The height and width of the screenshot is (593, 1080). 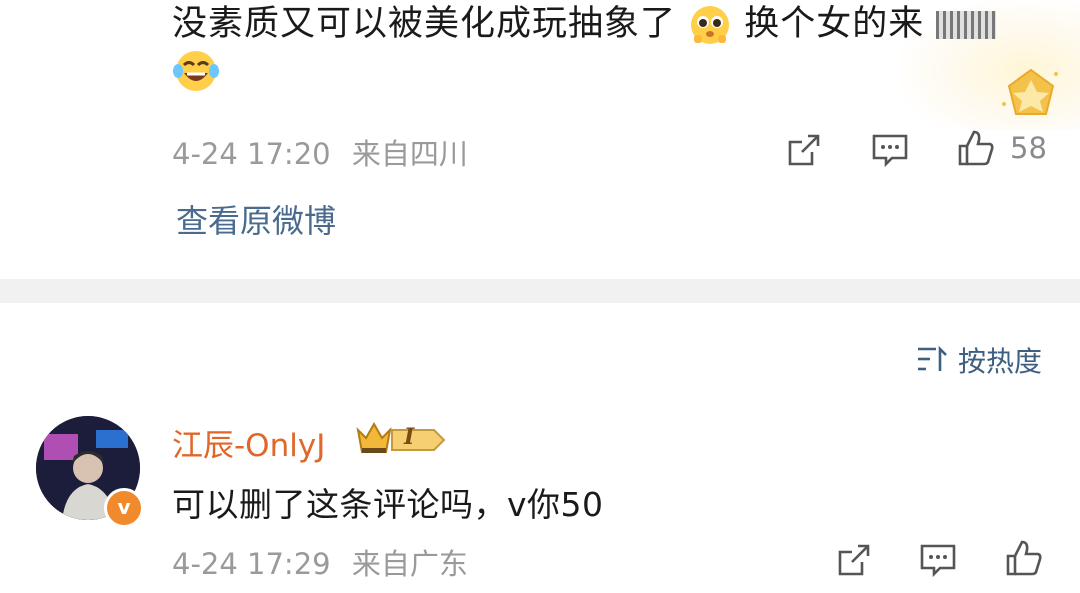 What do you see at coordinates (804, 150) in the screenshot?
I see `share-icon` at bounding box center [804, 150].